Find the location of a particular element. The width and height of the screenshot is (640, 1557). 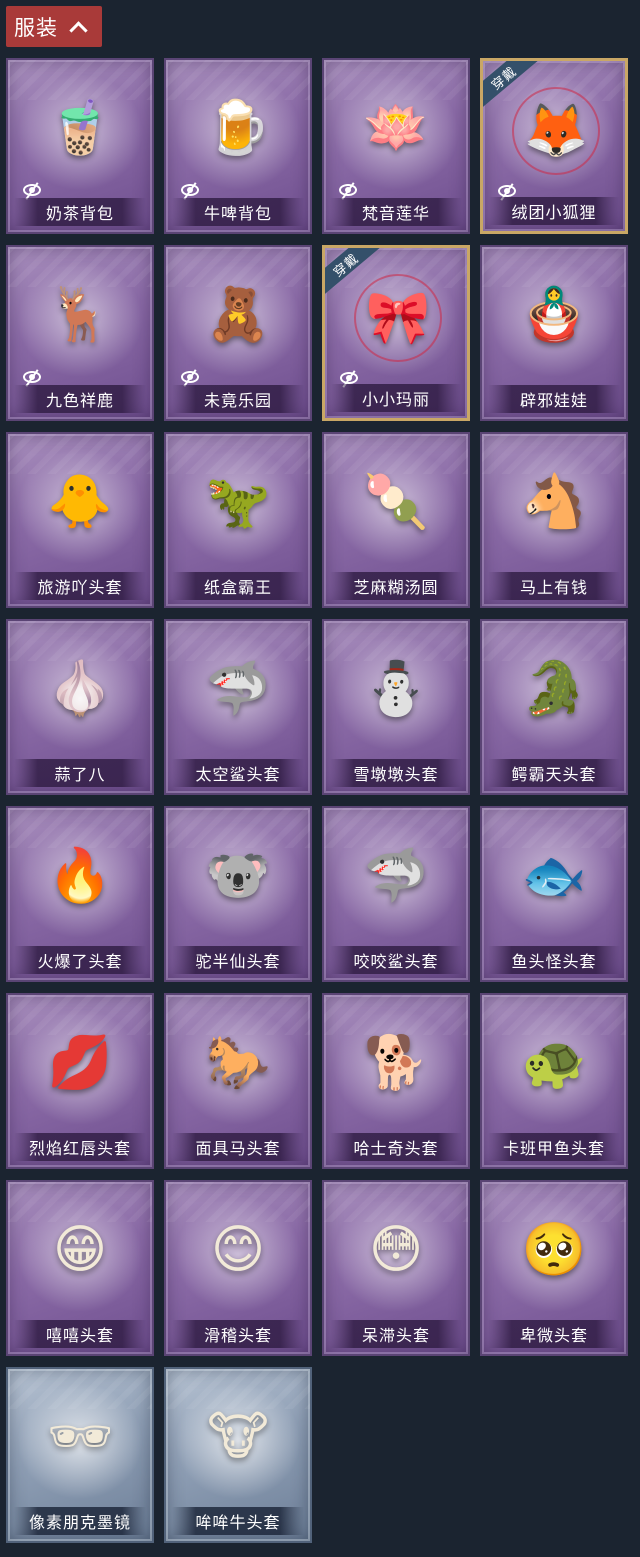

costume-item-image: 😊 is located at coordinates (238, 1250).